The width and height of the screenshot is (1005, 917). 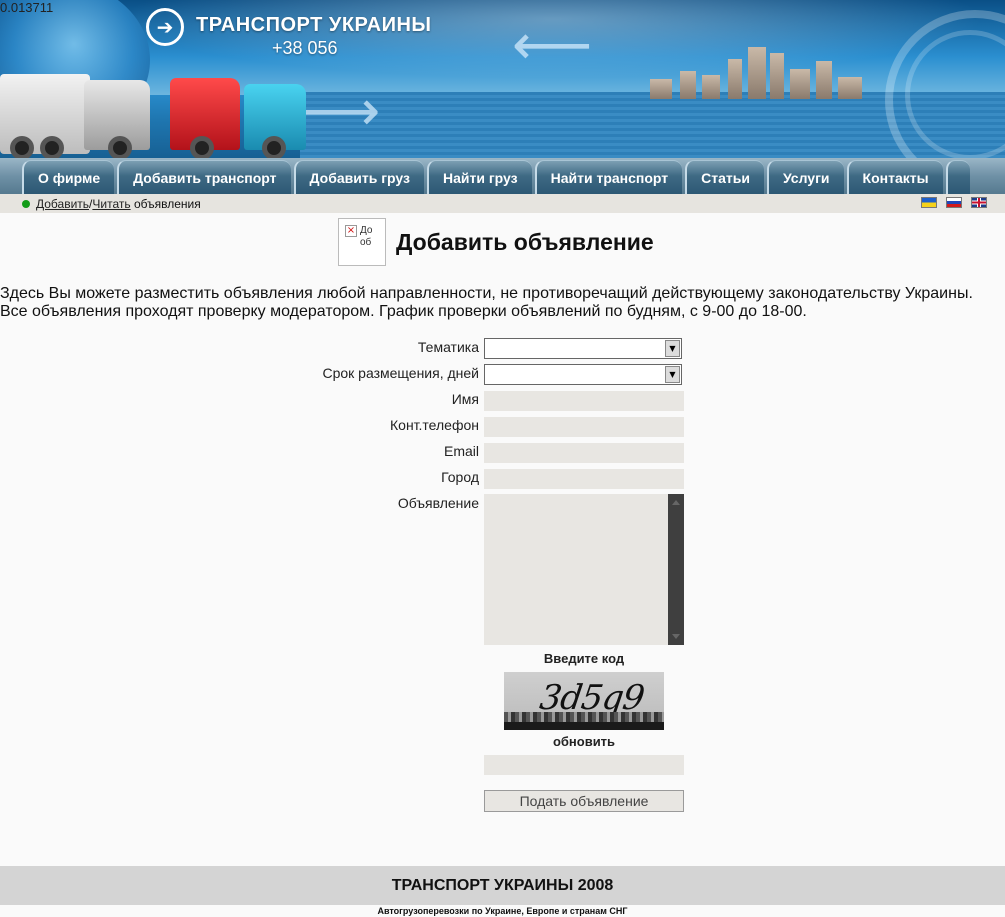 What do you see at coordinates (111, 204) in the screenshot?
I see `breadcrumb-read-link: Читать` at bounding box center [111, 204].